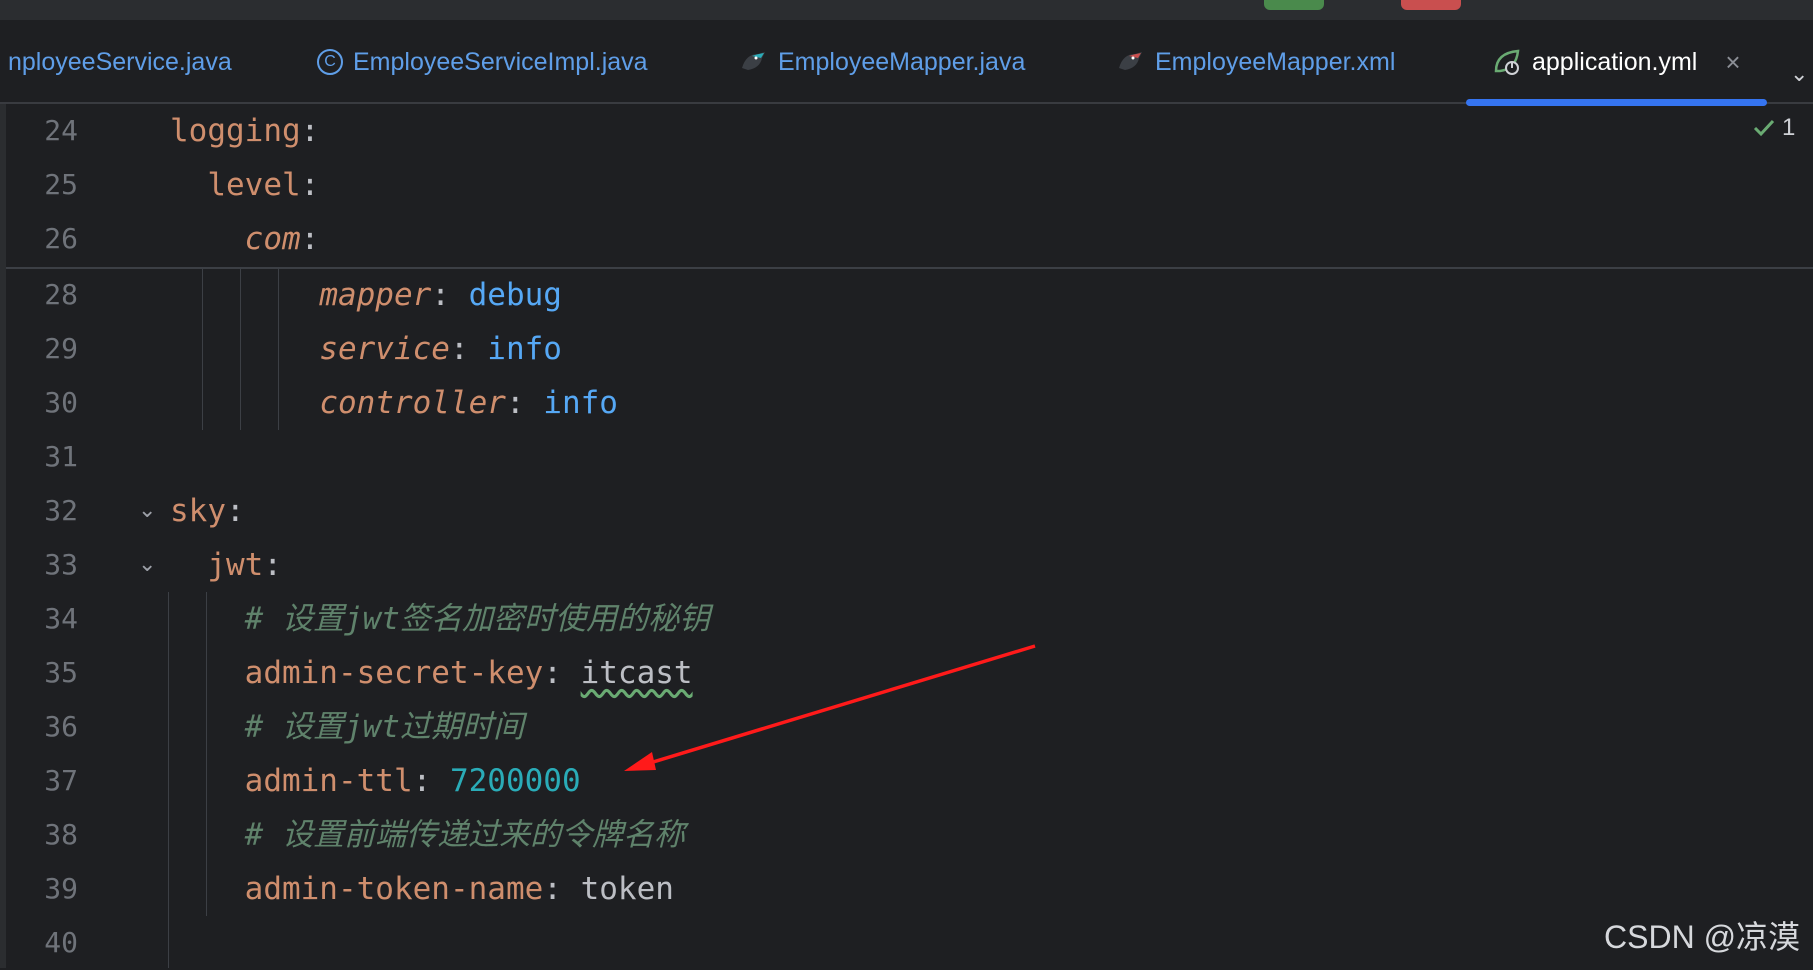  I want to click on watermark: CSDN @凉漠, so click(1702, 937).